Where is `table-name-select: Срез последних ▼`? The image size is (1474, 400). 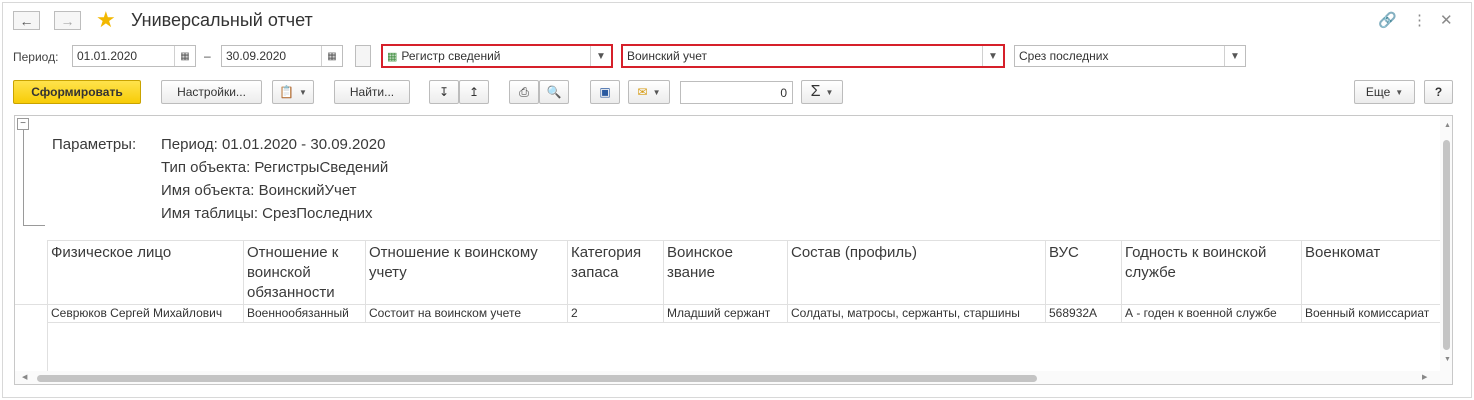 table-name-select: Срез последних ▼ is located at coordinates (1130, 56).